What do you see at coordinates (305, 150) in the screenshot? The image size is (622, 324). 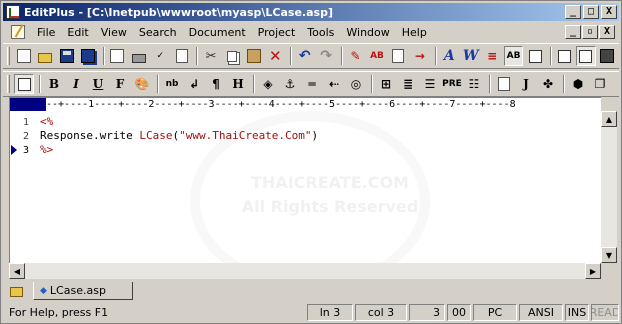 I see `code-line-3: 3 %>` at bounding box center [305, 150].